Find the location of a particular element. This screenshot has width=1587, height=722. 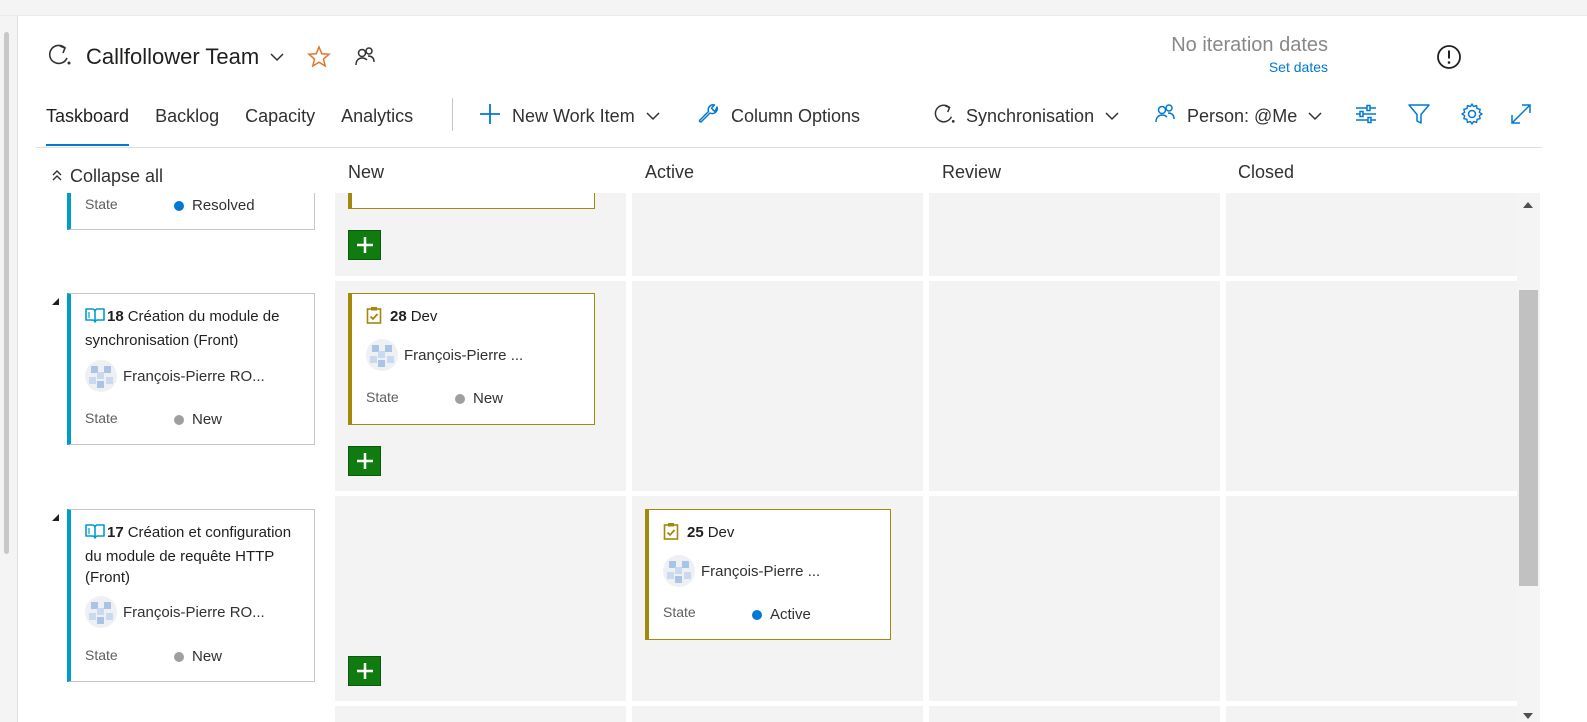

iteration-dates: No iteration dates Set dates is located at coordinates (1249, 54).